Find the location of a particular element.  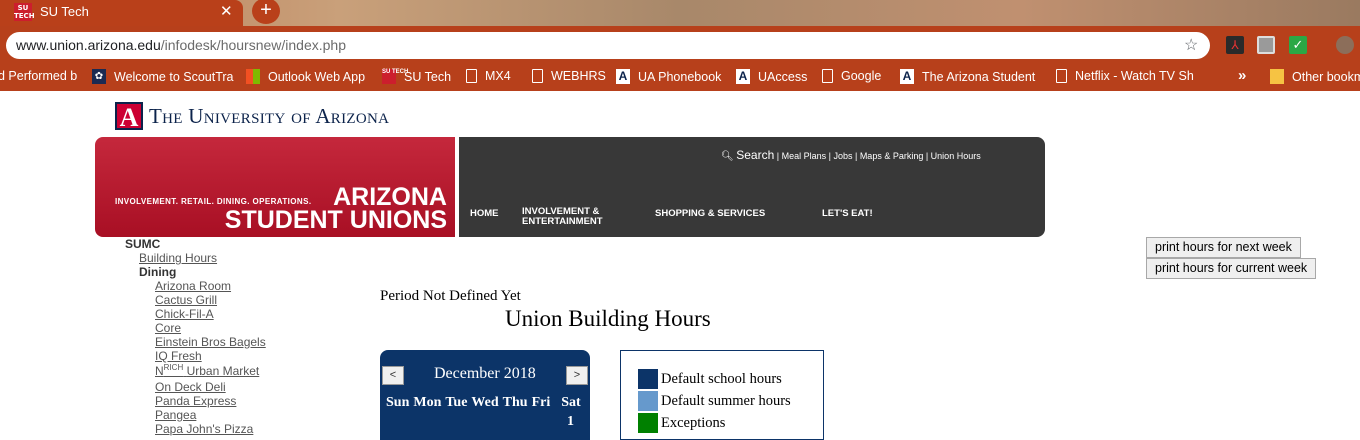

ua-a-icon: A is located at coordinates (129, 117).